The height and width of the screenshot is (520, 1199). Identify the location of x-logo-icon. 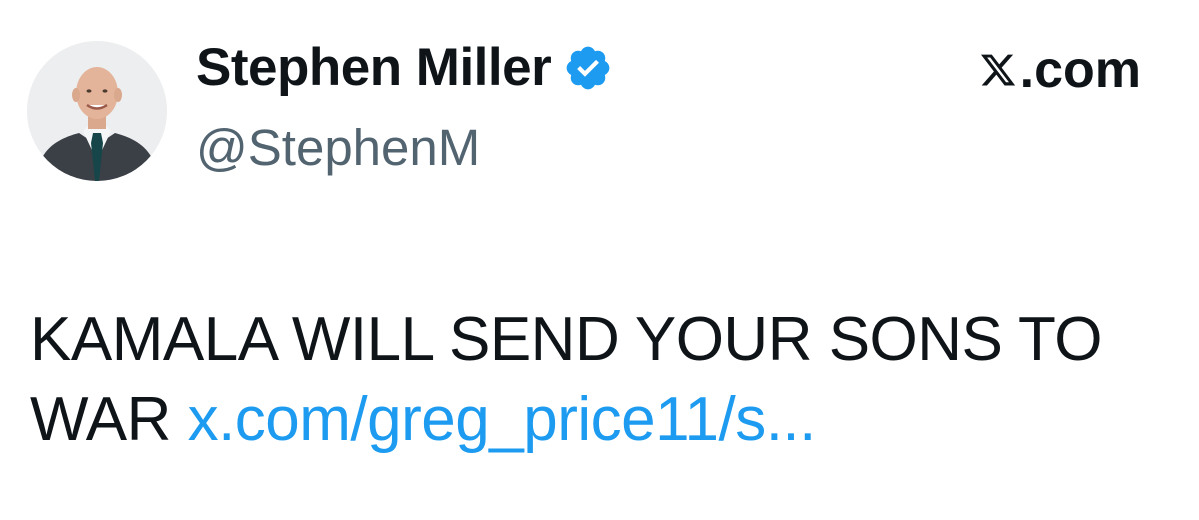
(997, 70).